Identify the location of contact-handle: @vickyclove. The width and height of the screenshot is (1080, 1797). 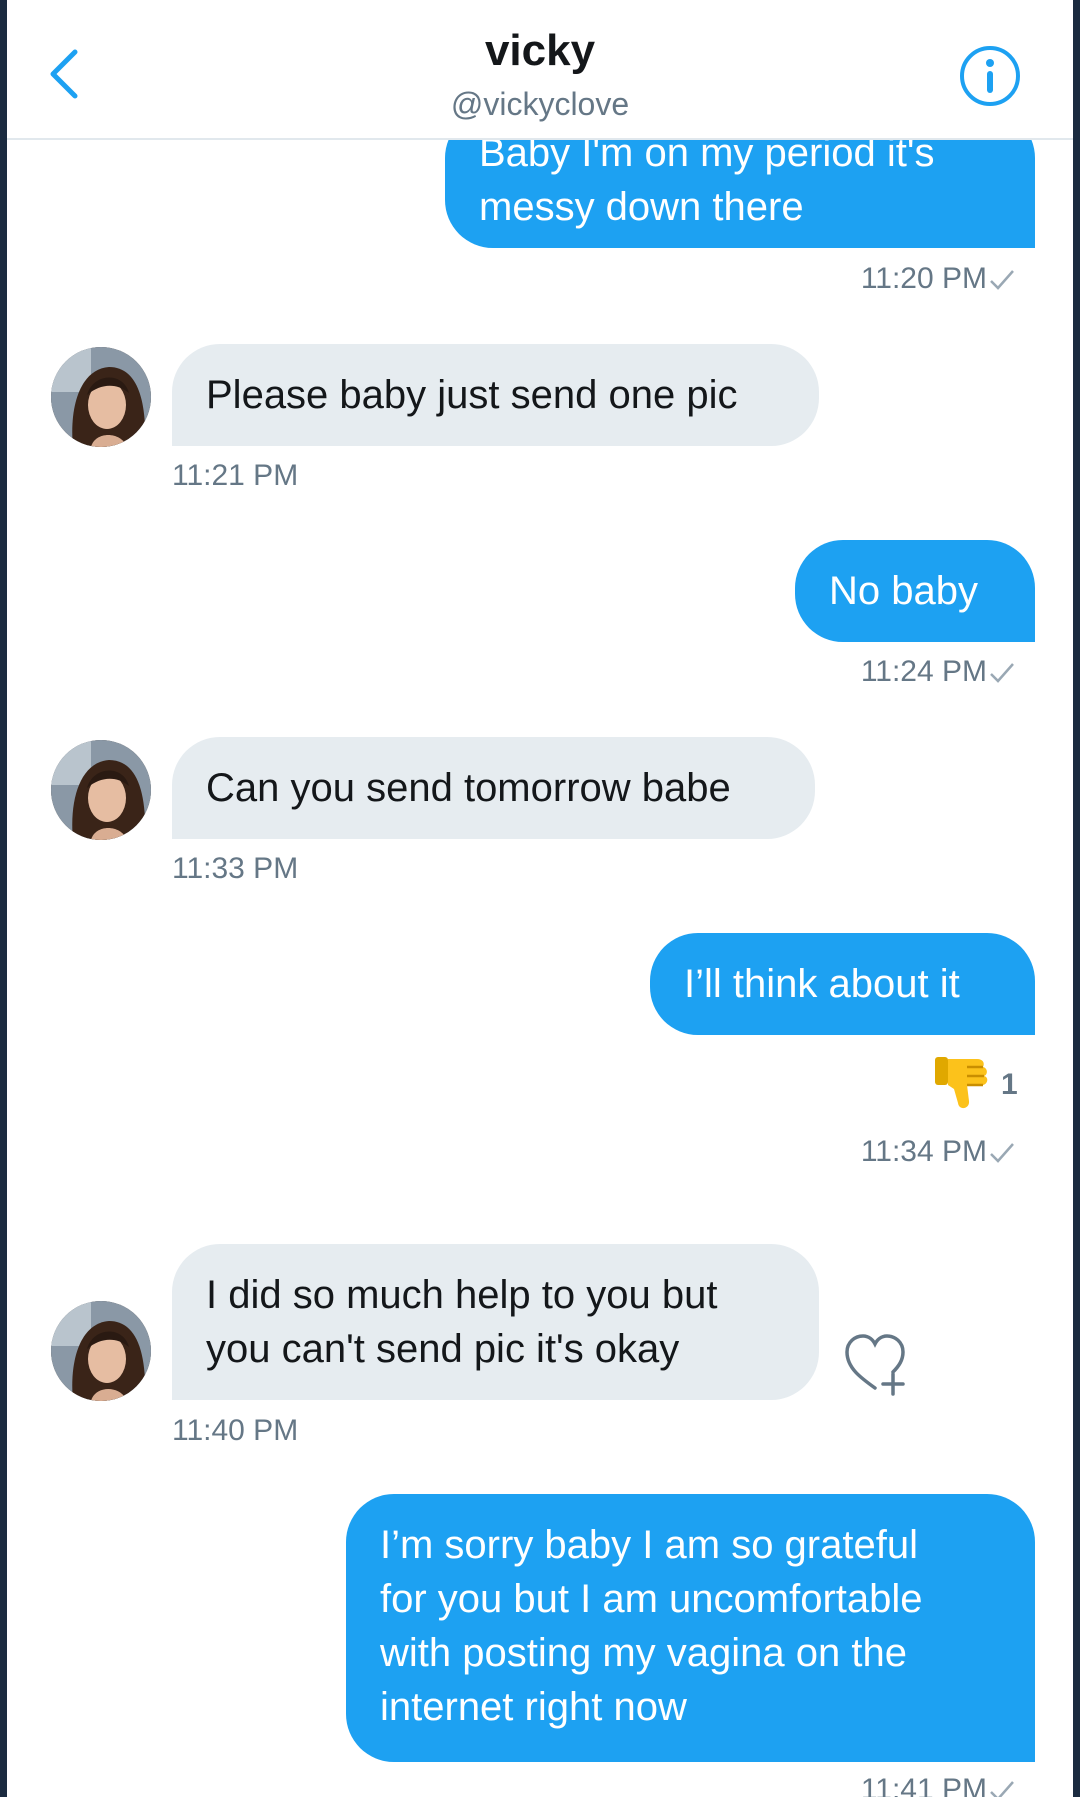
(540, 104).